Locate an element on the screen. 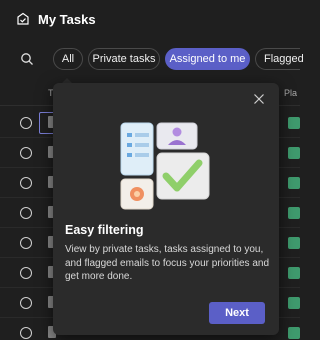  filter-assigned-to-me-button: Assigned to me is located at coordinates (207, 59).